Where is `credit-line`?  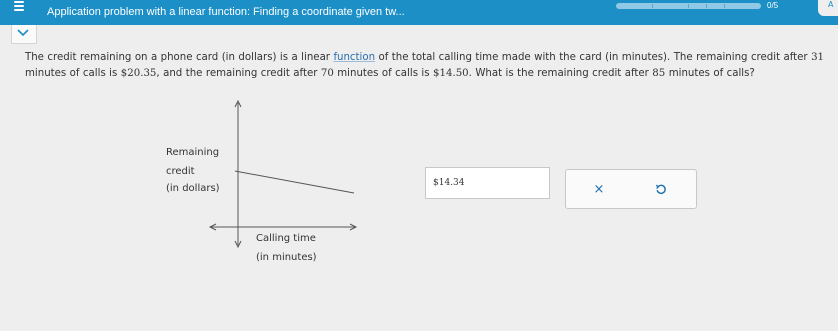 credit-line is located at coordinates (294, 182).